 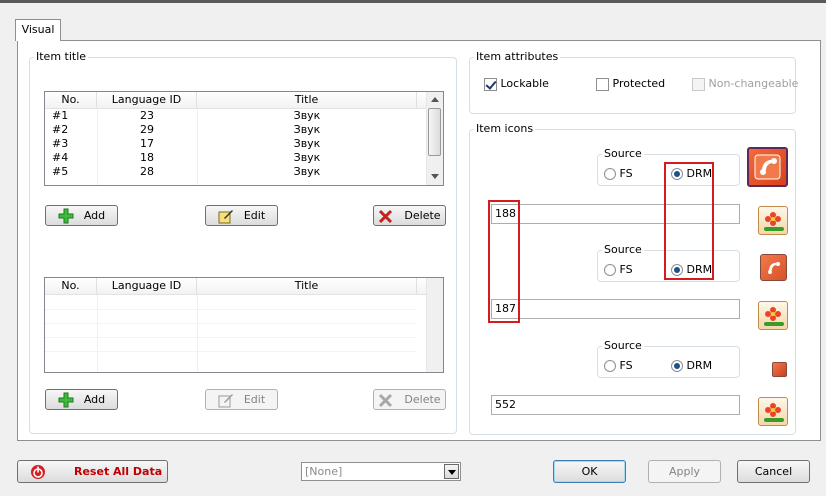 I want to click on apply-button: Apply, so click(x=684, y=471).